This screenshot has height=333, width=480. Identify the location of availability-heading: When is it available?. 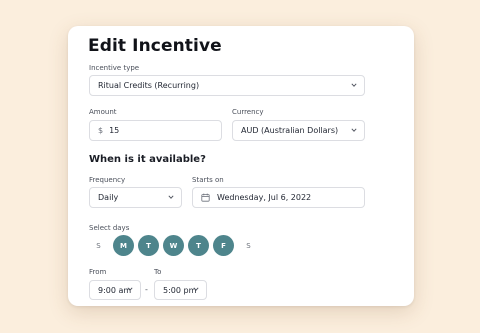
(147, 159).